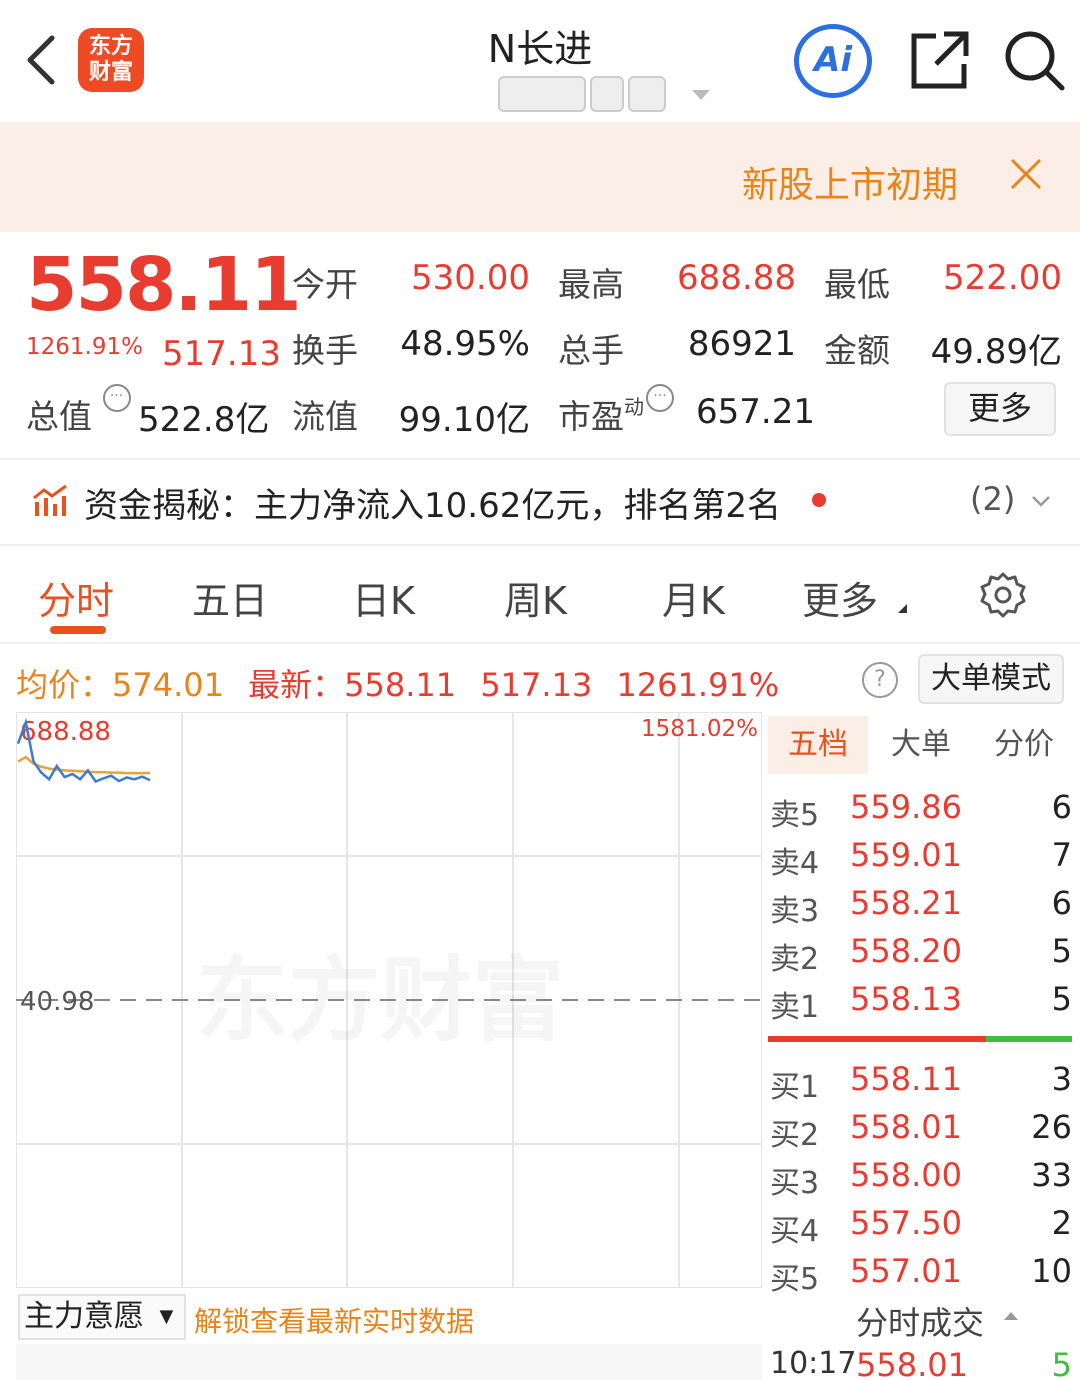 This screenshot has width=1080, height=1380. Describe the element at coordinates (230, 597) in the screenshot. I see `tab-five-day: 五日` at that location.